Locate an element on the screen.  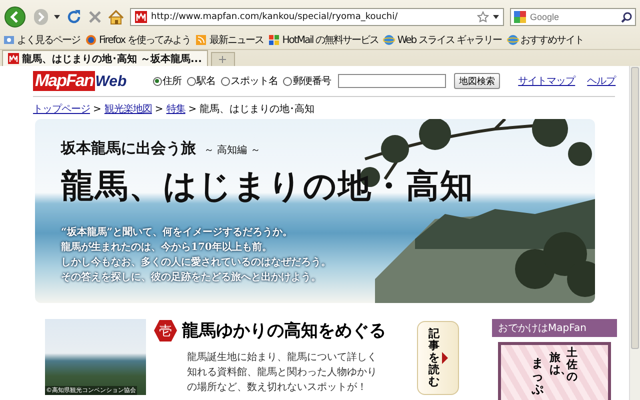
google-icon is located at coordinates (520, 17).